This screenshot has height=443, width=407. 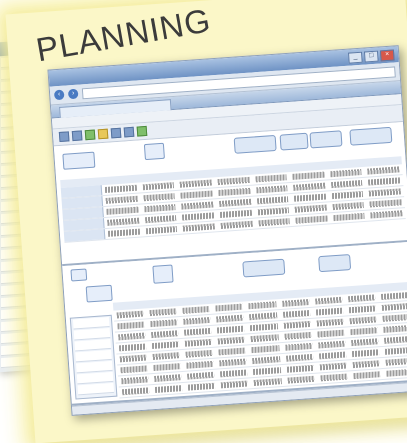 What do you see at coordinates (387, 54) in the screenshot?
I see `close-button: ×` at bounding box center [387, 54].